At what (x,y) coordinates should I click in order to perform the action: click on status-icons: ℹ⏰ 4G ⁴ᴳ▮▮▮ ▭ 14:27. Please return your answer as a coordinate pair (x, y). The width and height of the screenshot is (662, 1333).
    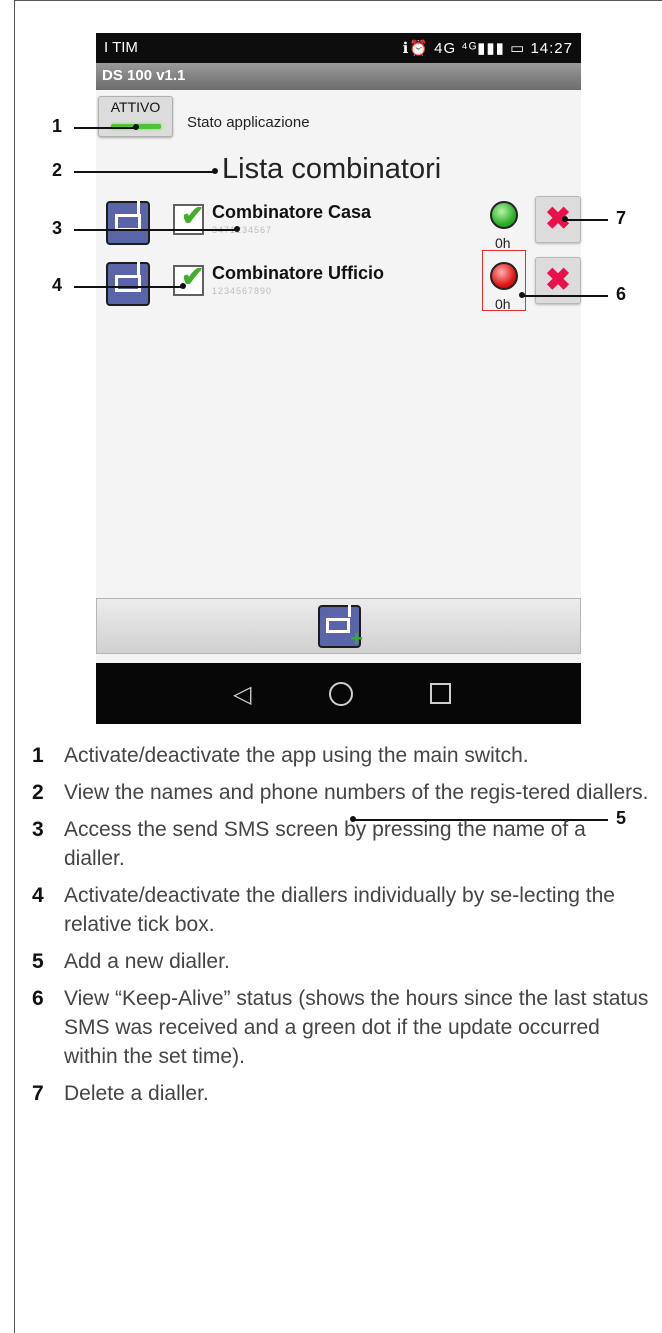
    Looking at the image, I should click on (488, 48).